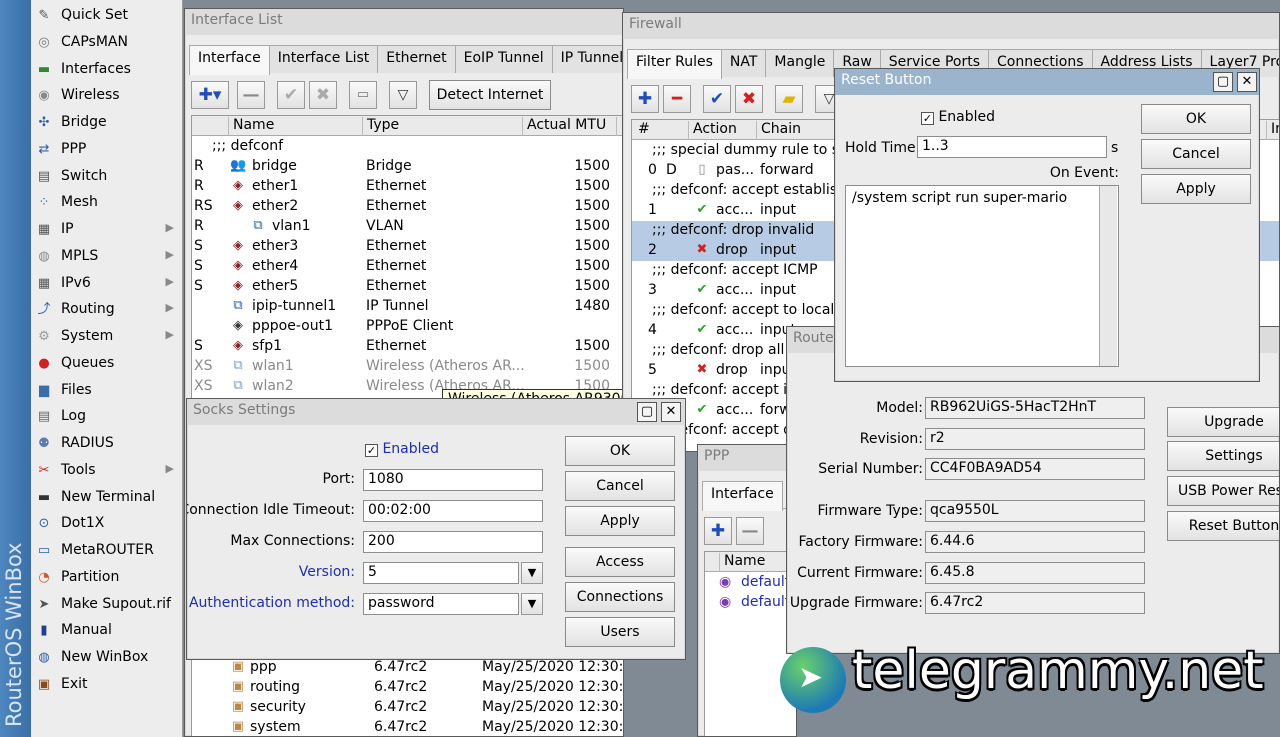 Image resolution: width=1280 pixels, height=737 pixels. I want to click on sidebar-item-dot1x: ⊙ Dot1X, so click(106, 524).